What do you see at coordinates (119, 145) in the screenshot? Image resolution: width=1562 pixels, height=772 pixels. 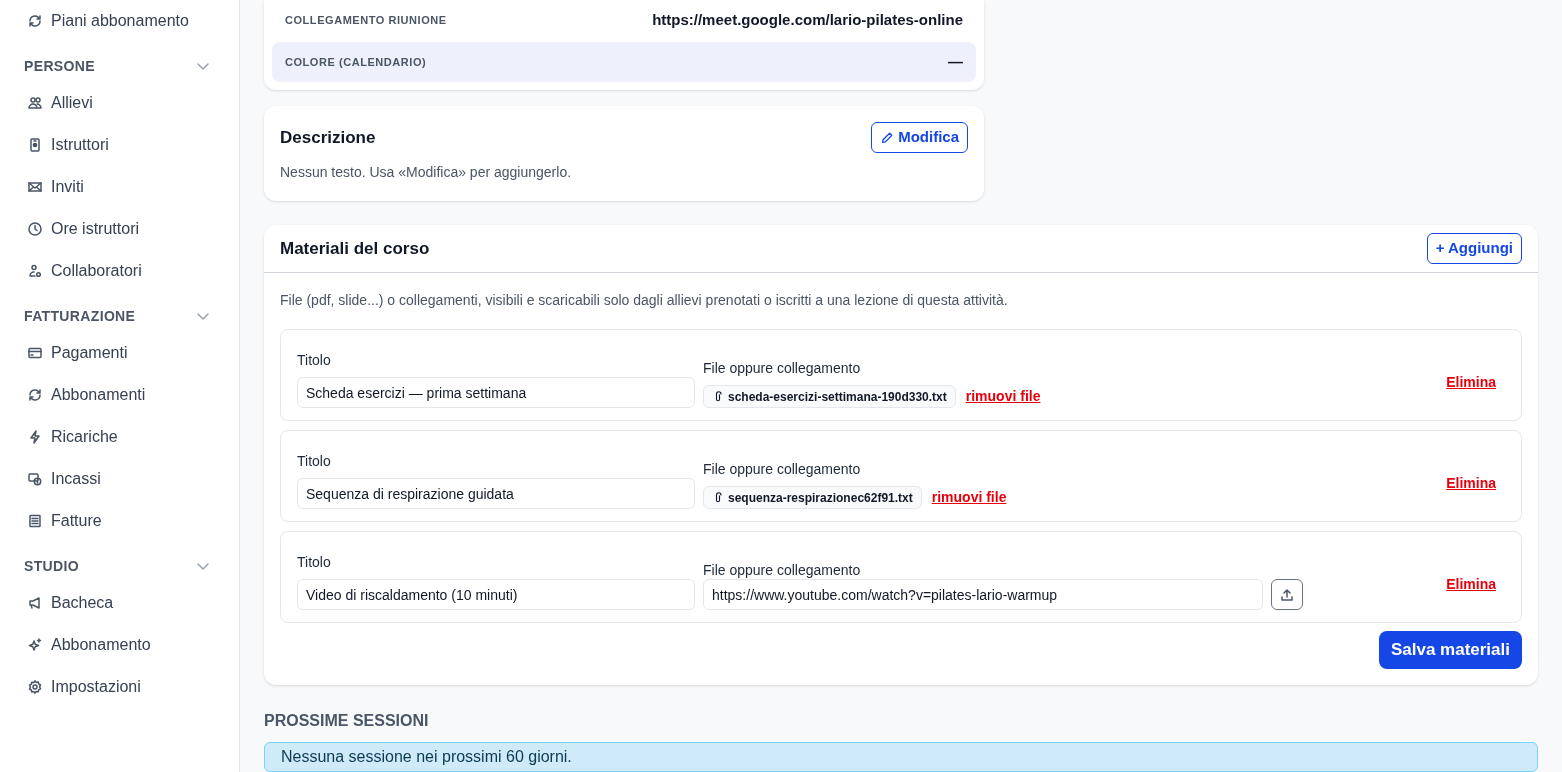 I see `sidebar-item: Istruttori` at bounding box center [119, 145].